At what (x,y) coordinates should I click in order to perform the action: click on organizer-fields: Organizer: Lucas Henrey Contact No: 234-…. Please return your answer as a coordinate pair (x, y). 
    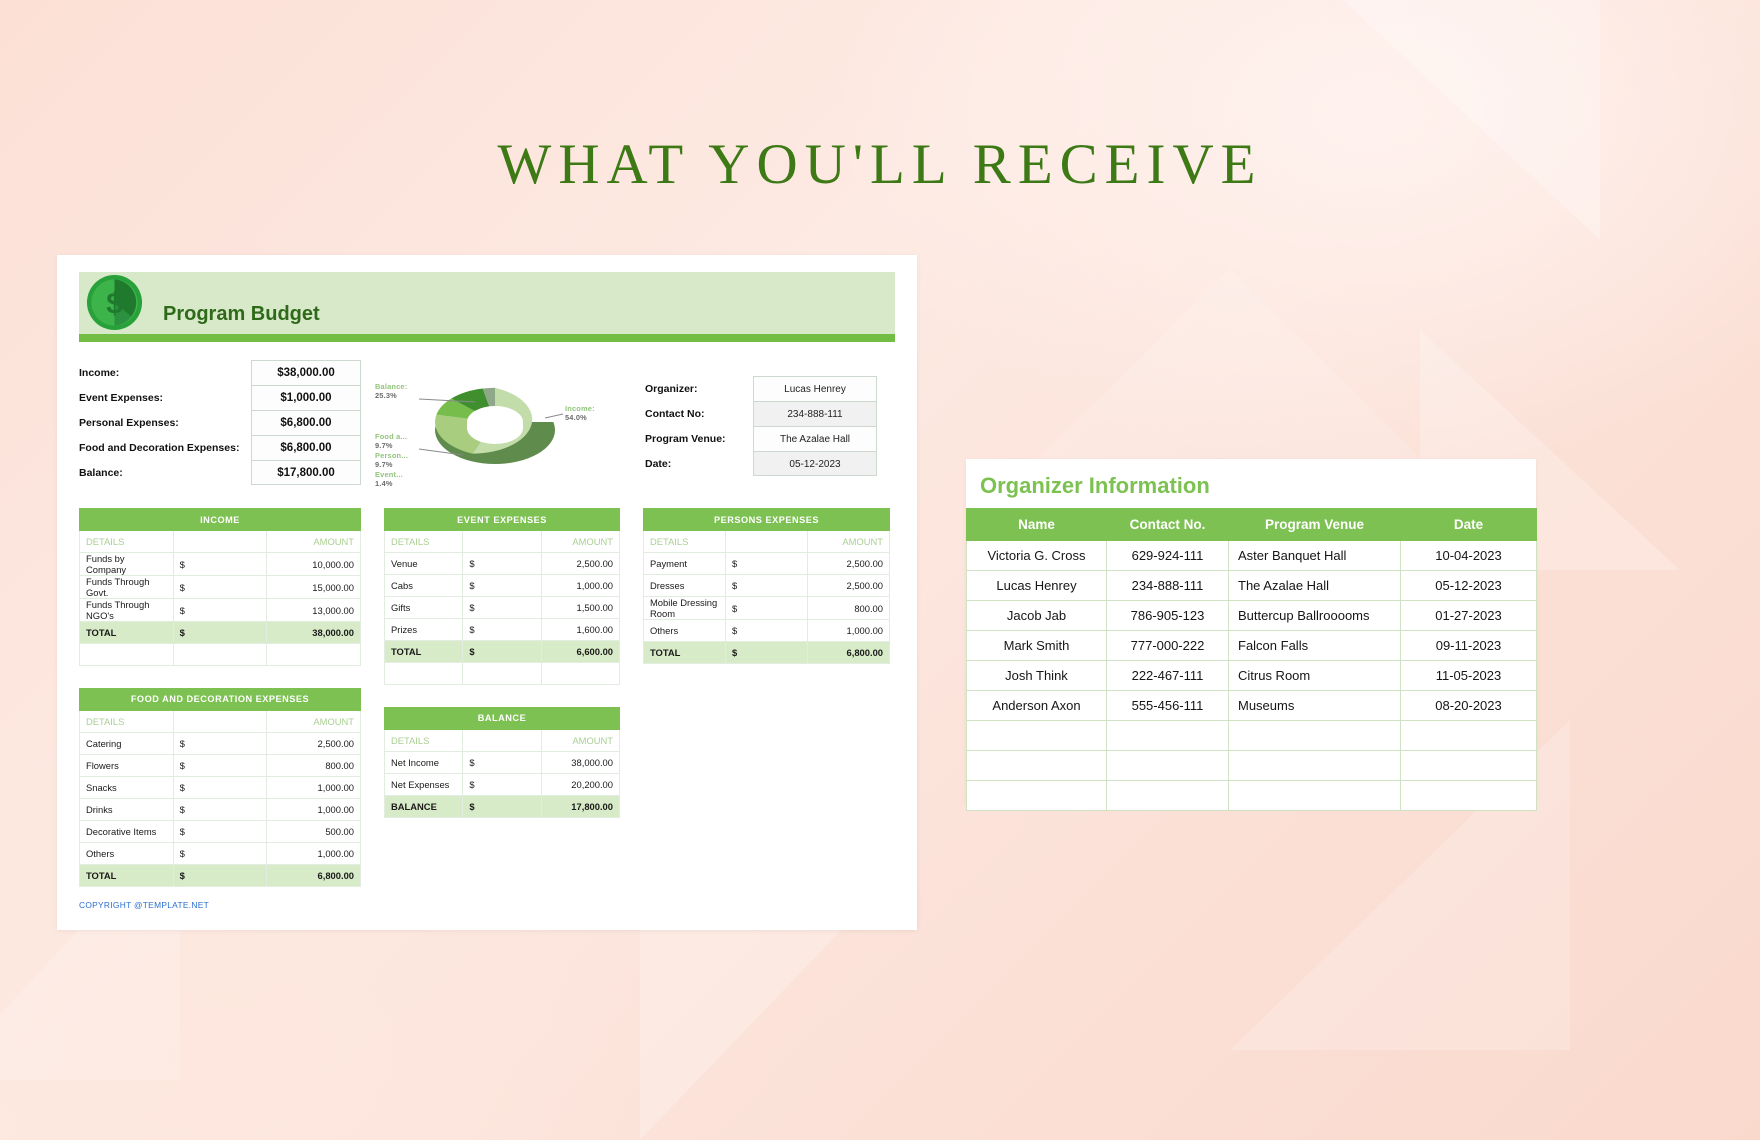
    Looking at the image, I should click on (769, 424).